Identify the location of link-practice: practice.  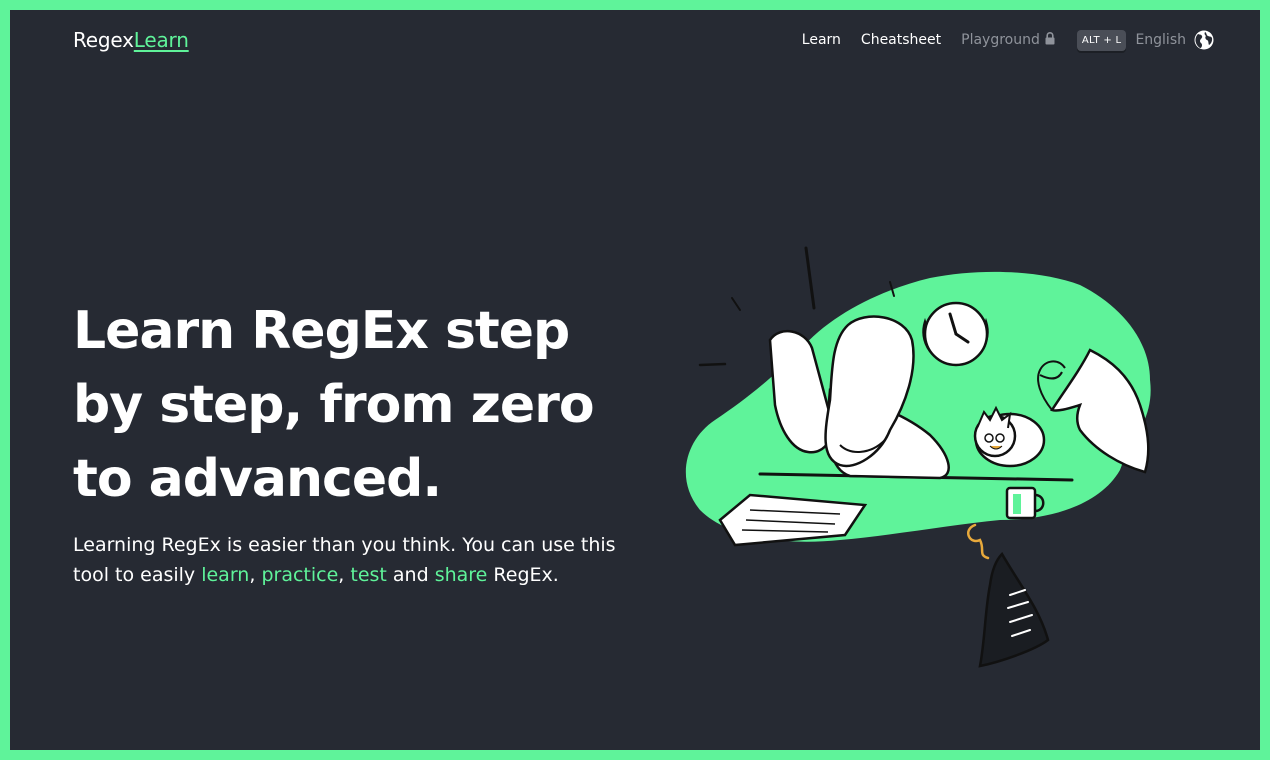
(299, 575).